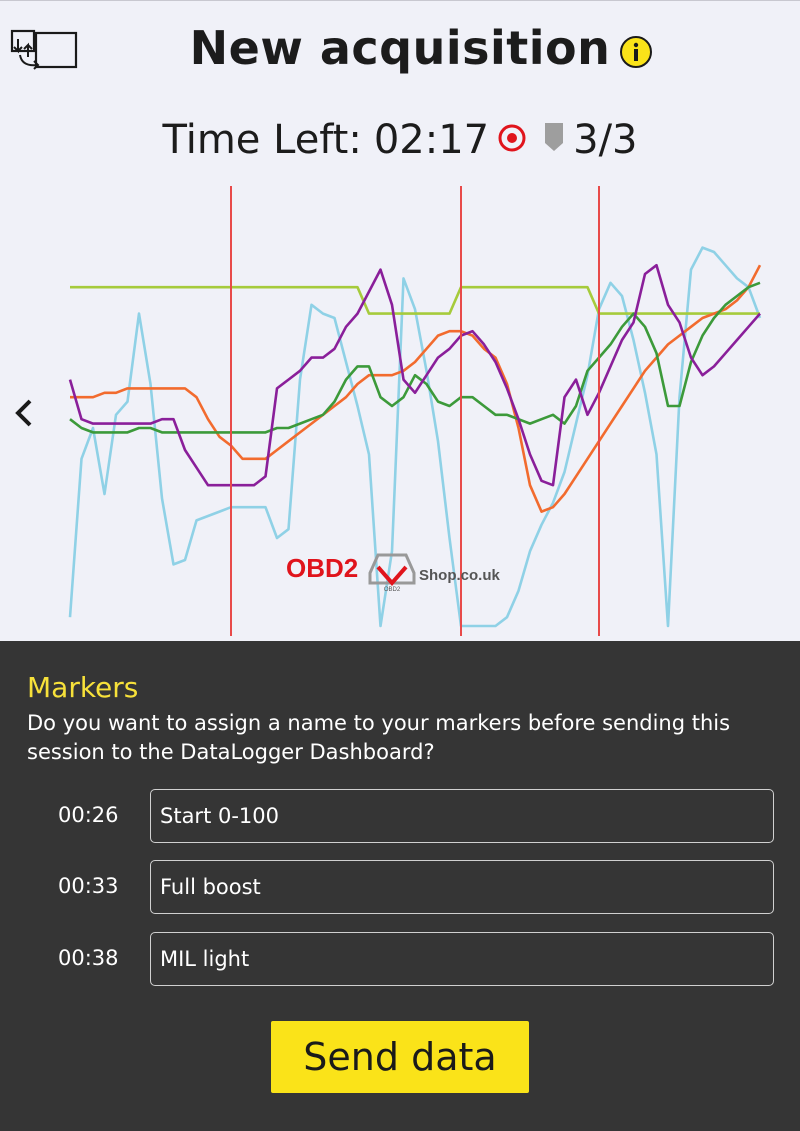 The width and height of the screenshot is (800, 1131). Describe the element at coordinates (88, 886) in the screenshot. I see `marker-time: 00:33` at that location.